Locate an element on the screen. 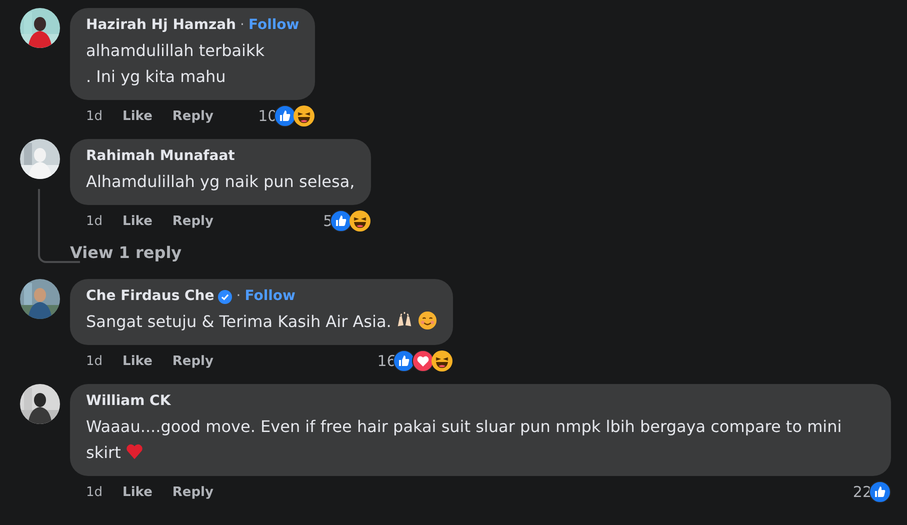 The width and height of the screenshot is (907, 525). comment-text: Sangat setuju & Terima Kasih Air Asia. is located at coordinates (262, 322).